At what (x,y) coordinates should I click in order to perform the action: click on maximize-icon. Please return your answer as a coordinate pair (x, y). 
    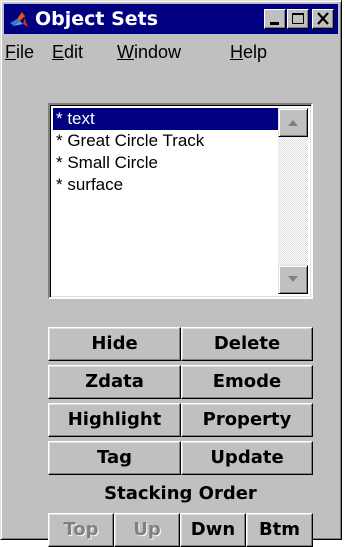
    Looking at the image, I should click on (298, 18).